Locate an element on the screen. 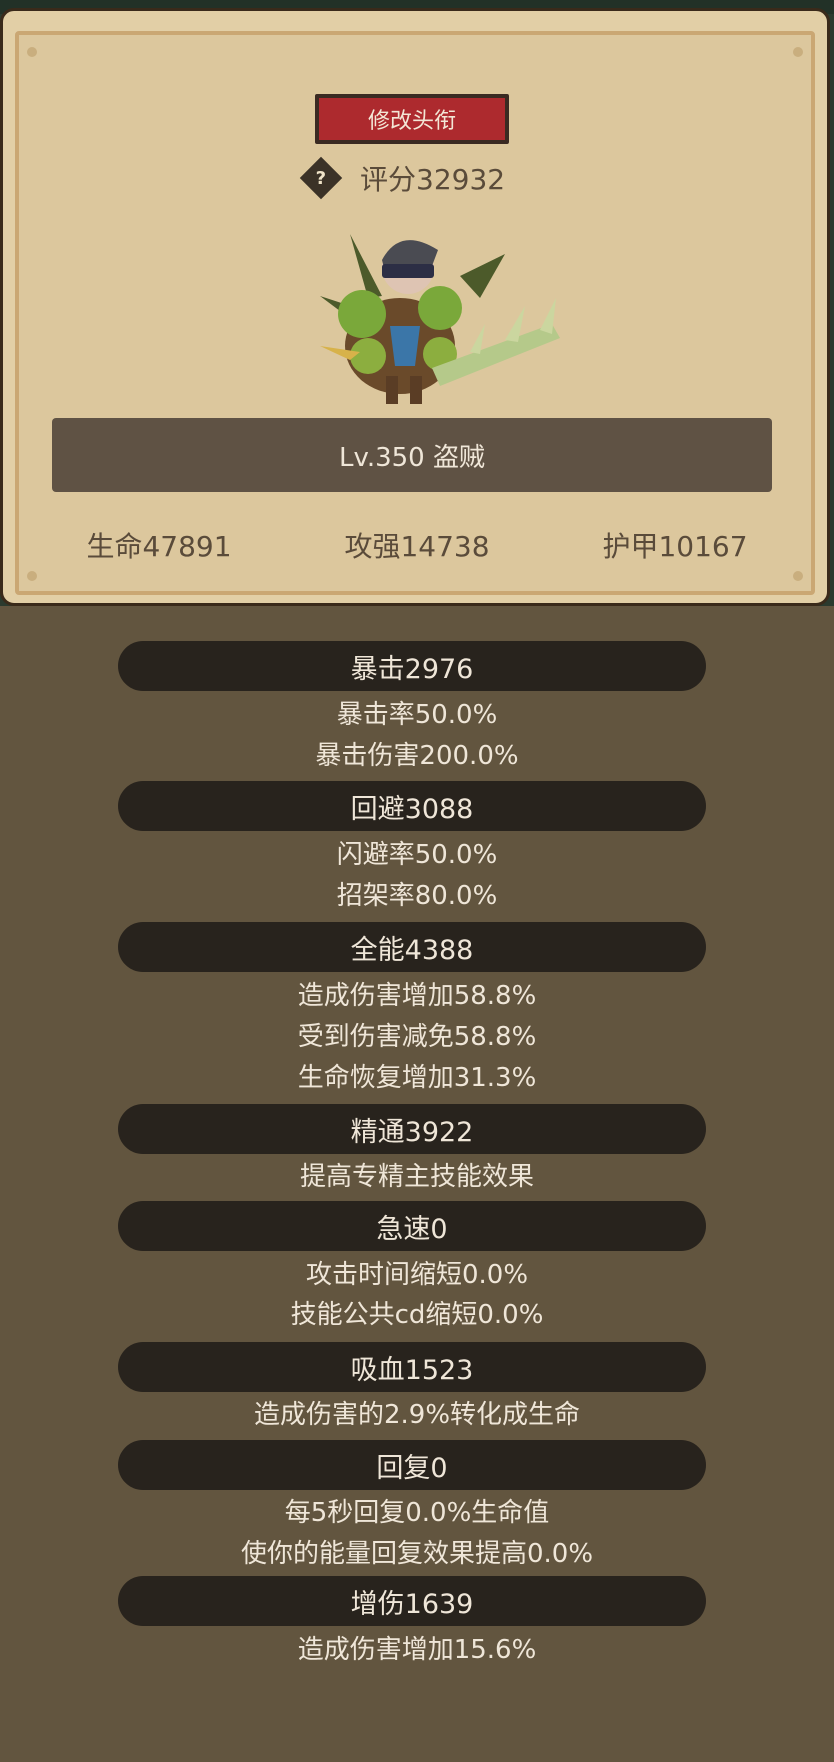 The width and height of the screenshot is (834, 1762). section-dodge-line: 闪避率50.0% is located at coordinates (417, 855).